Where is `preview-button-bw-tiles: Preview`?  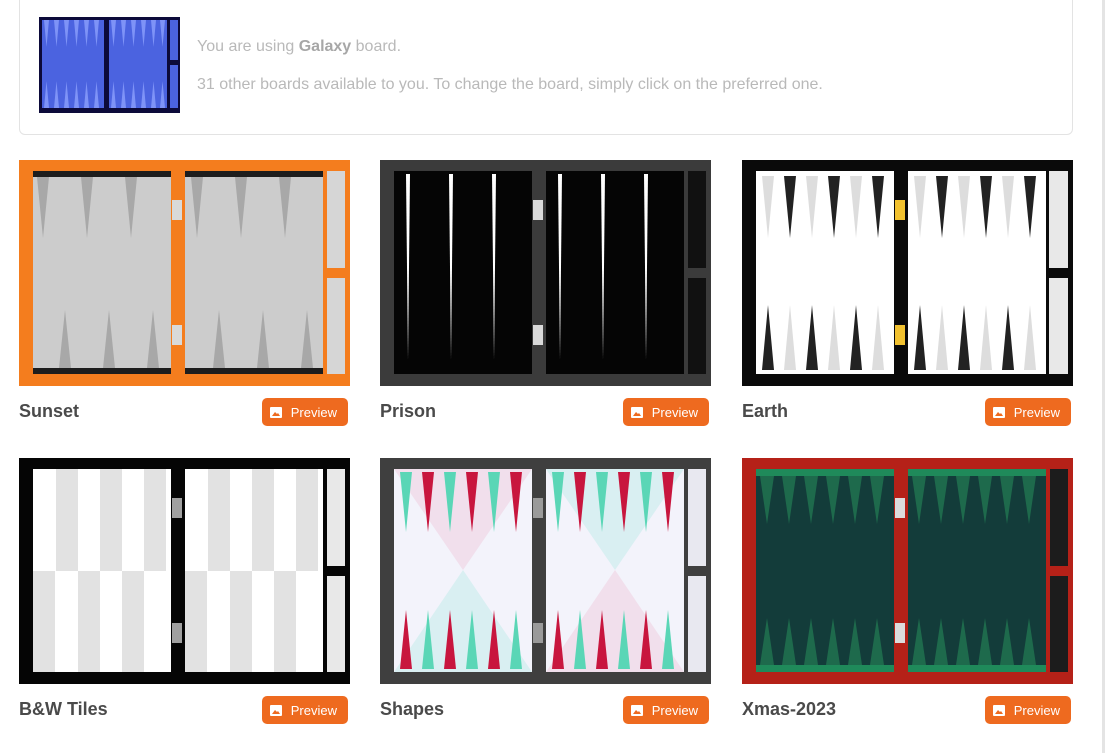
preview-button-bw-tiles: Preview is located at coordinates (304, 710).